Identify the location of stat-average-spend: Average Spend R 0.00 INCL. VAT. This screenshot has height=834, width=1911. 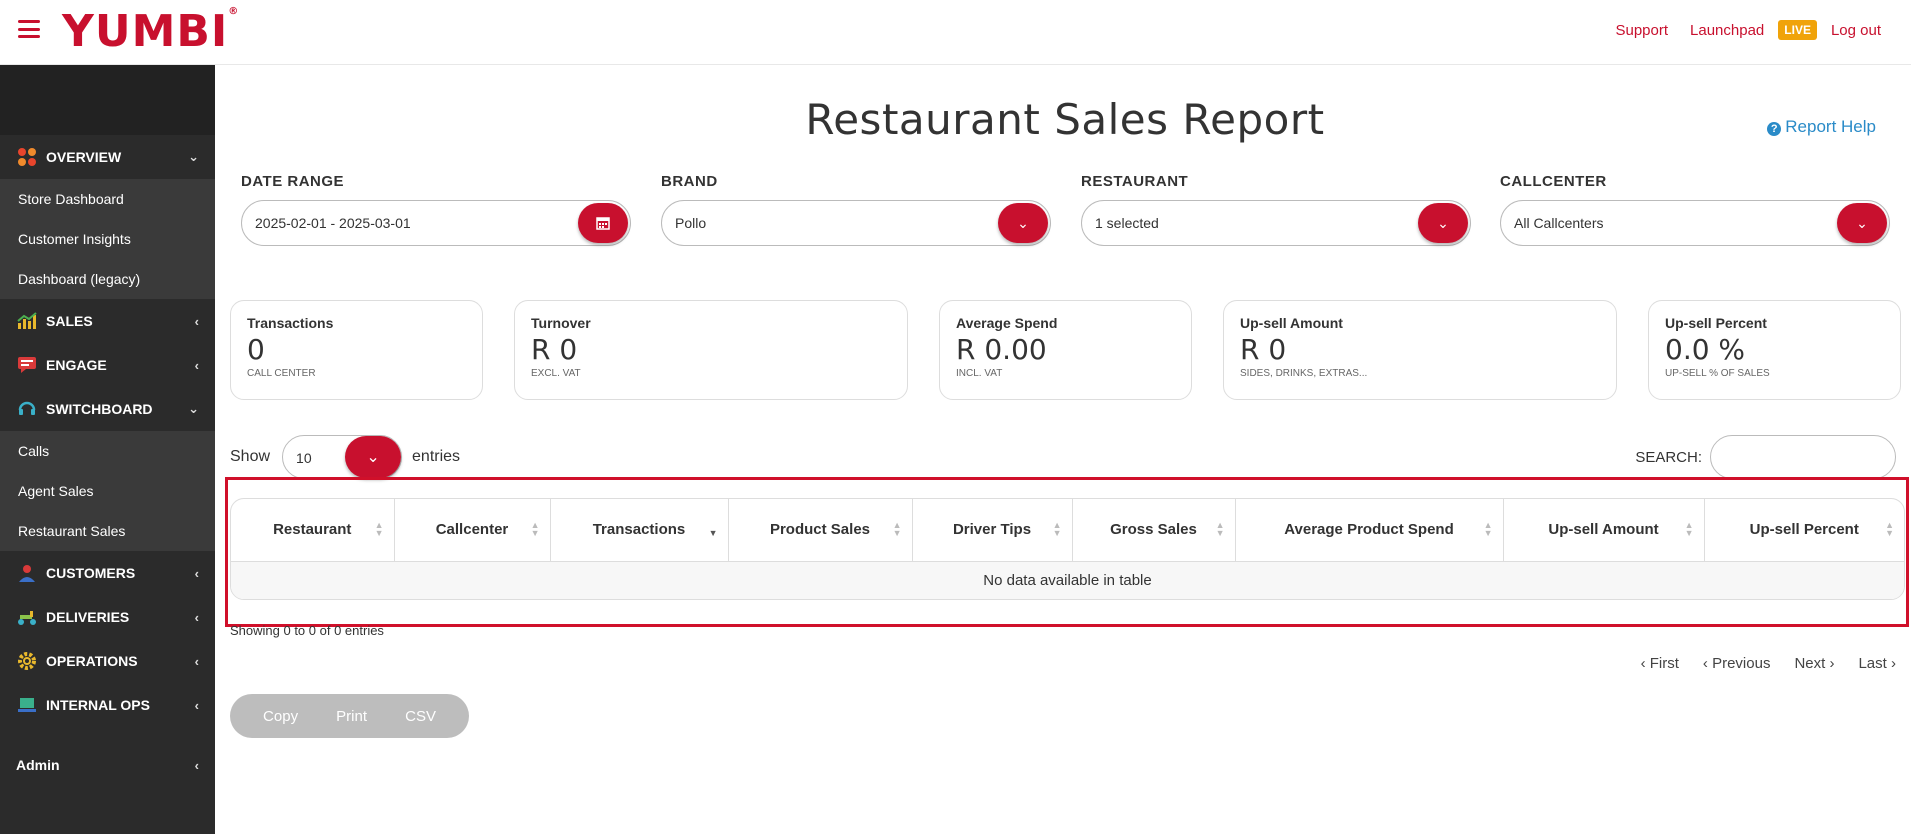
(1065, 350).